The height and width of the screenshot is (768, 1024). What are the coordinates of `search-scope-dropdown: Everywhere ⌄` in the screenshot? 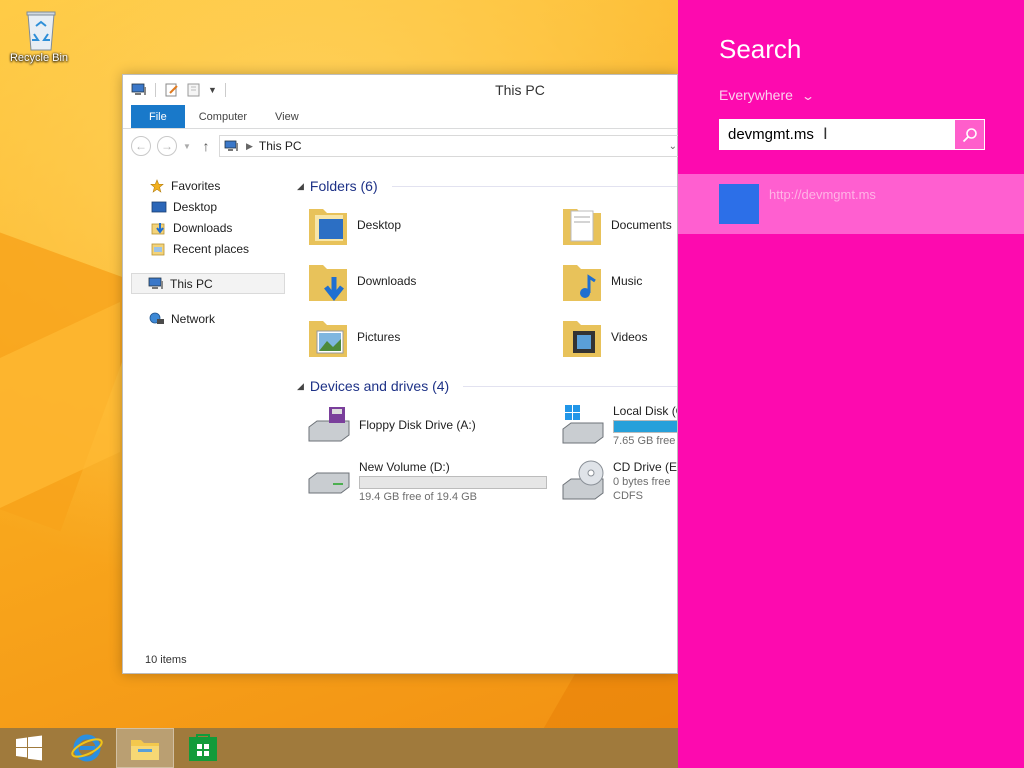 It's located at (767, 95).